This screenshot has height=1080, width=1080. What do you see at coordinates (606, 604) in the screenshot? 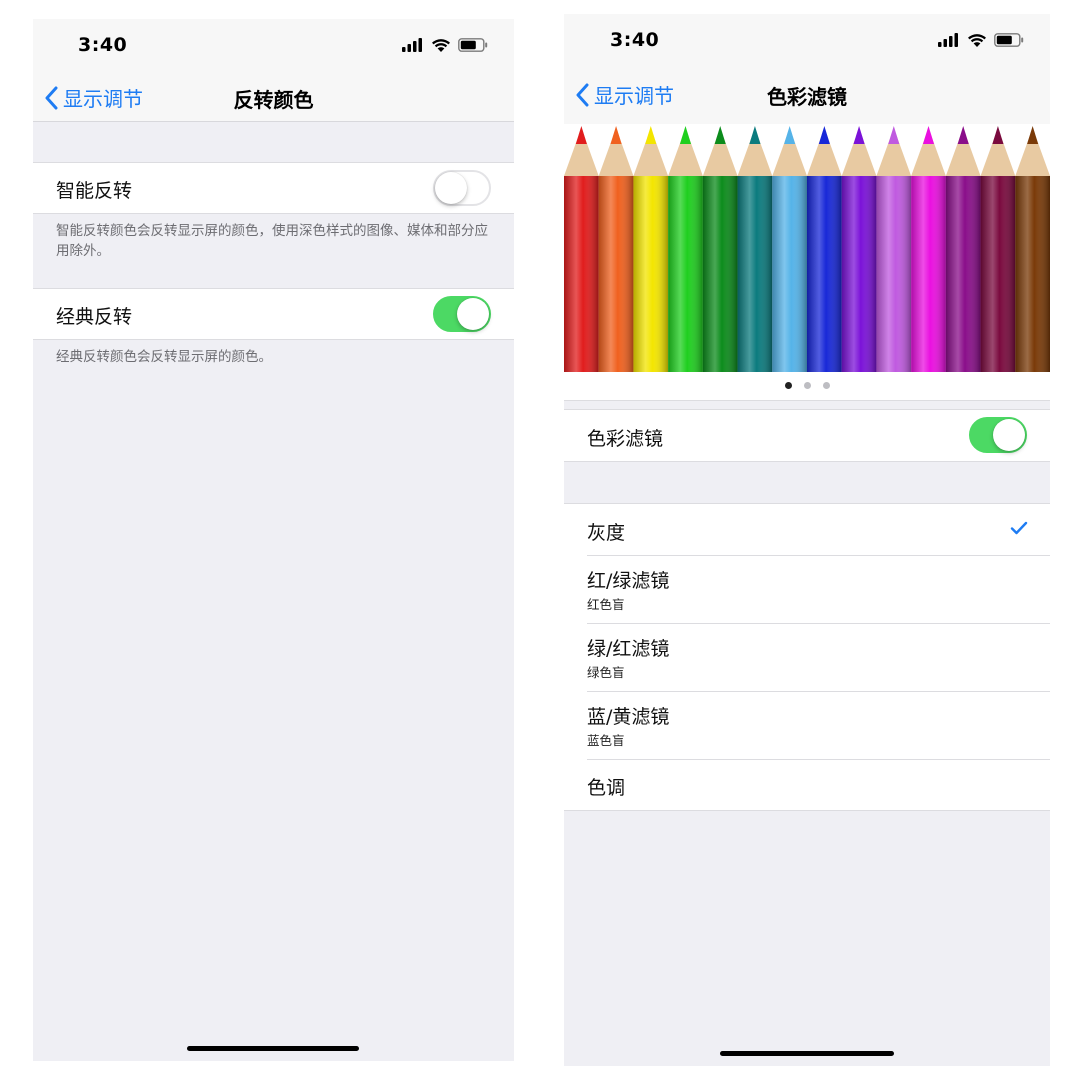
I see `filter-subtitle: 红色盲` at bounding box center [606, 604].